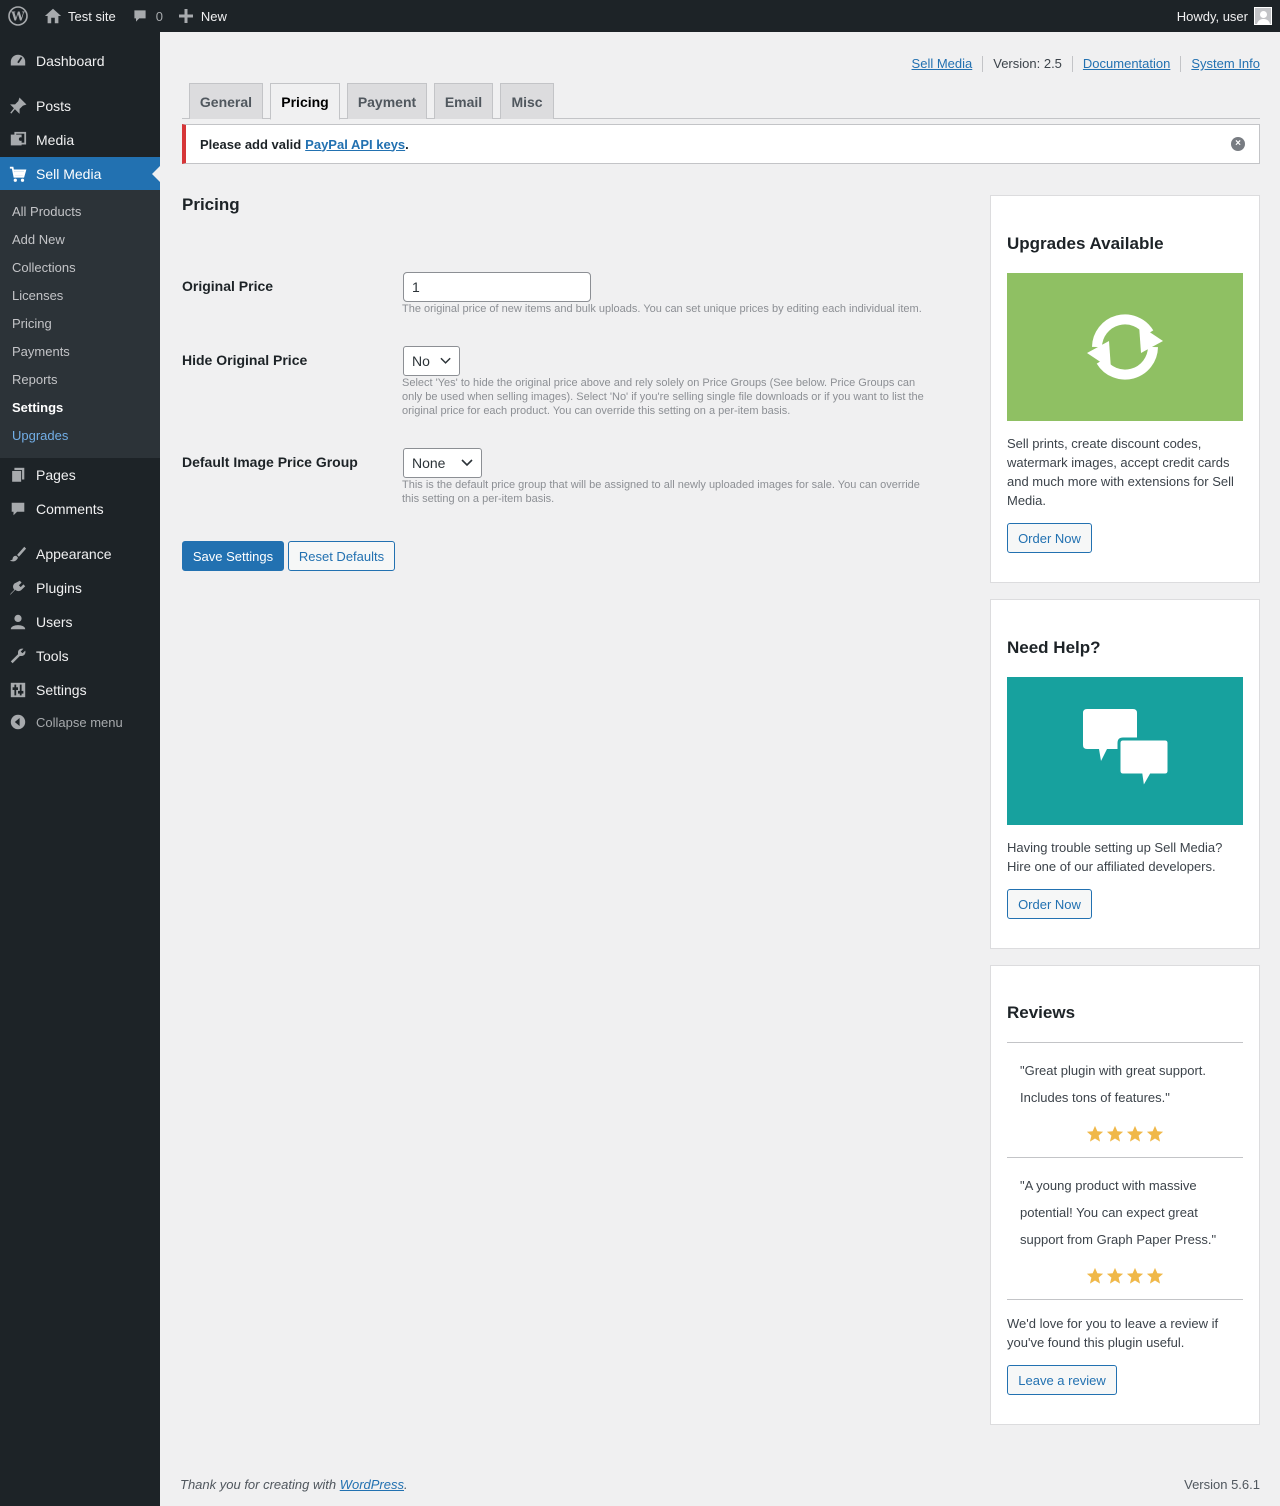  Describe the element at coordinates (56, 475) in the screenshot. I see `menu-label: Pages` at that location.